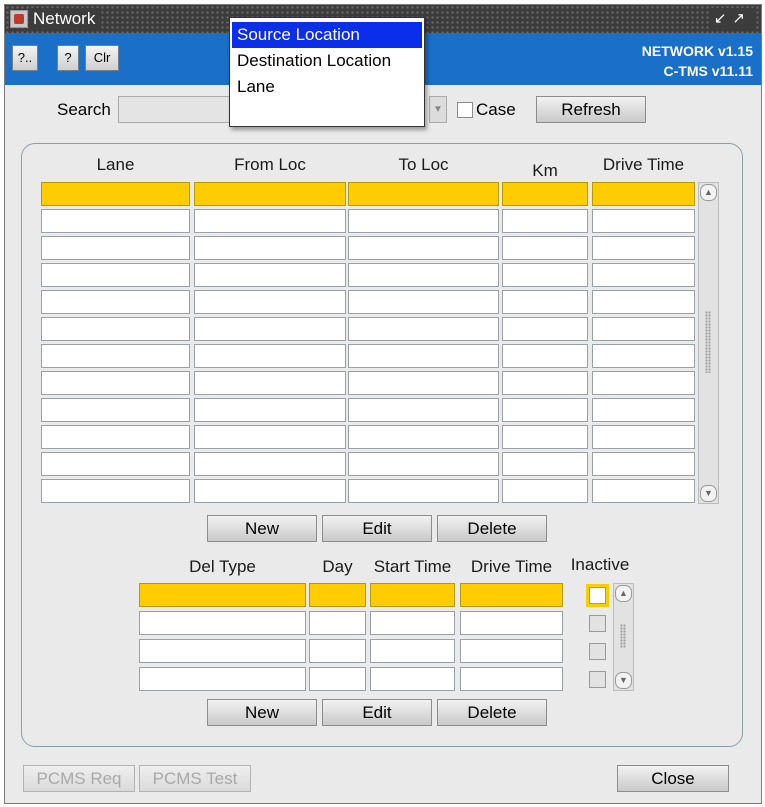 This screenshot has width=765, height=807. I want to click on help-more-button: ?.., so click(25, 58).